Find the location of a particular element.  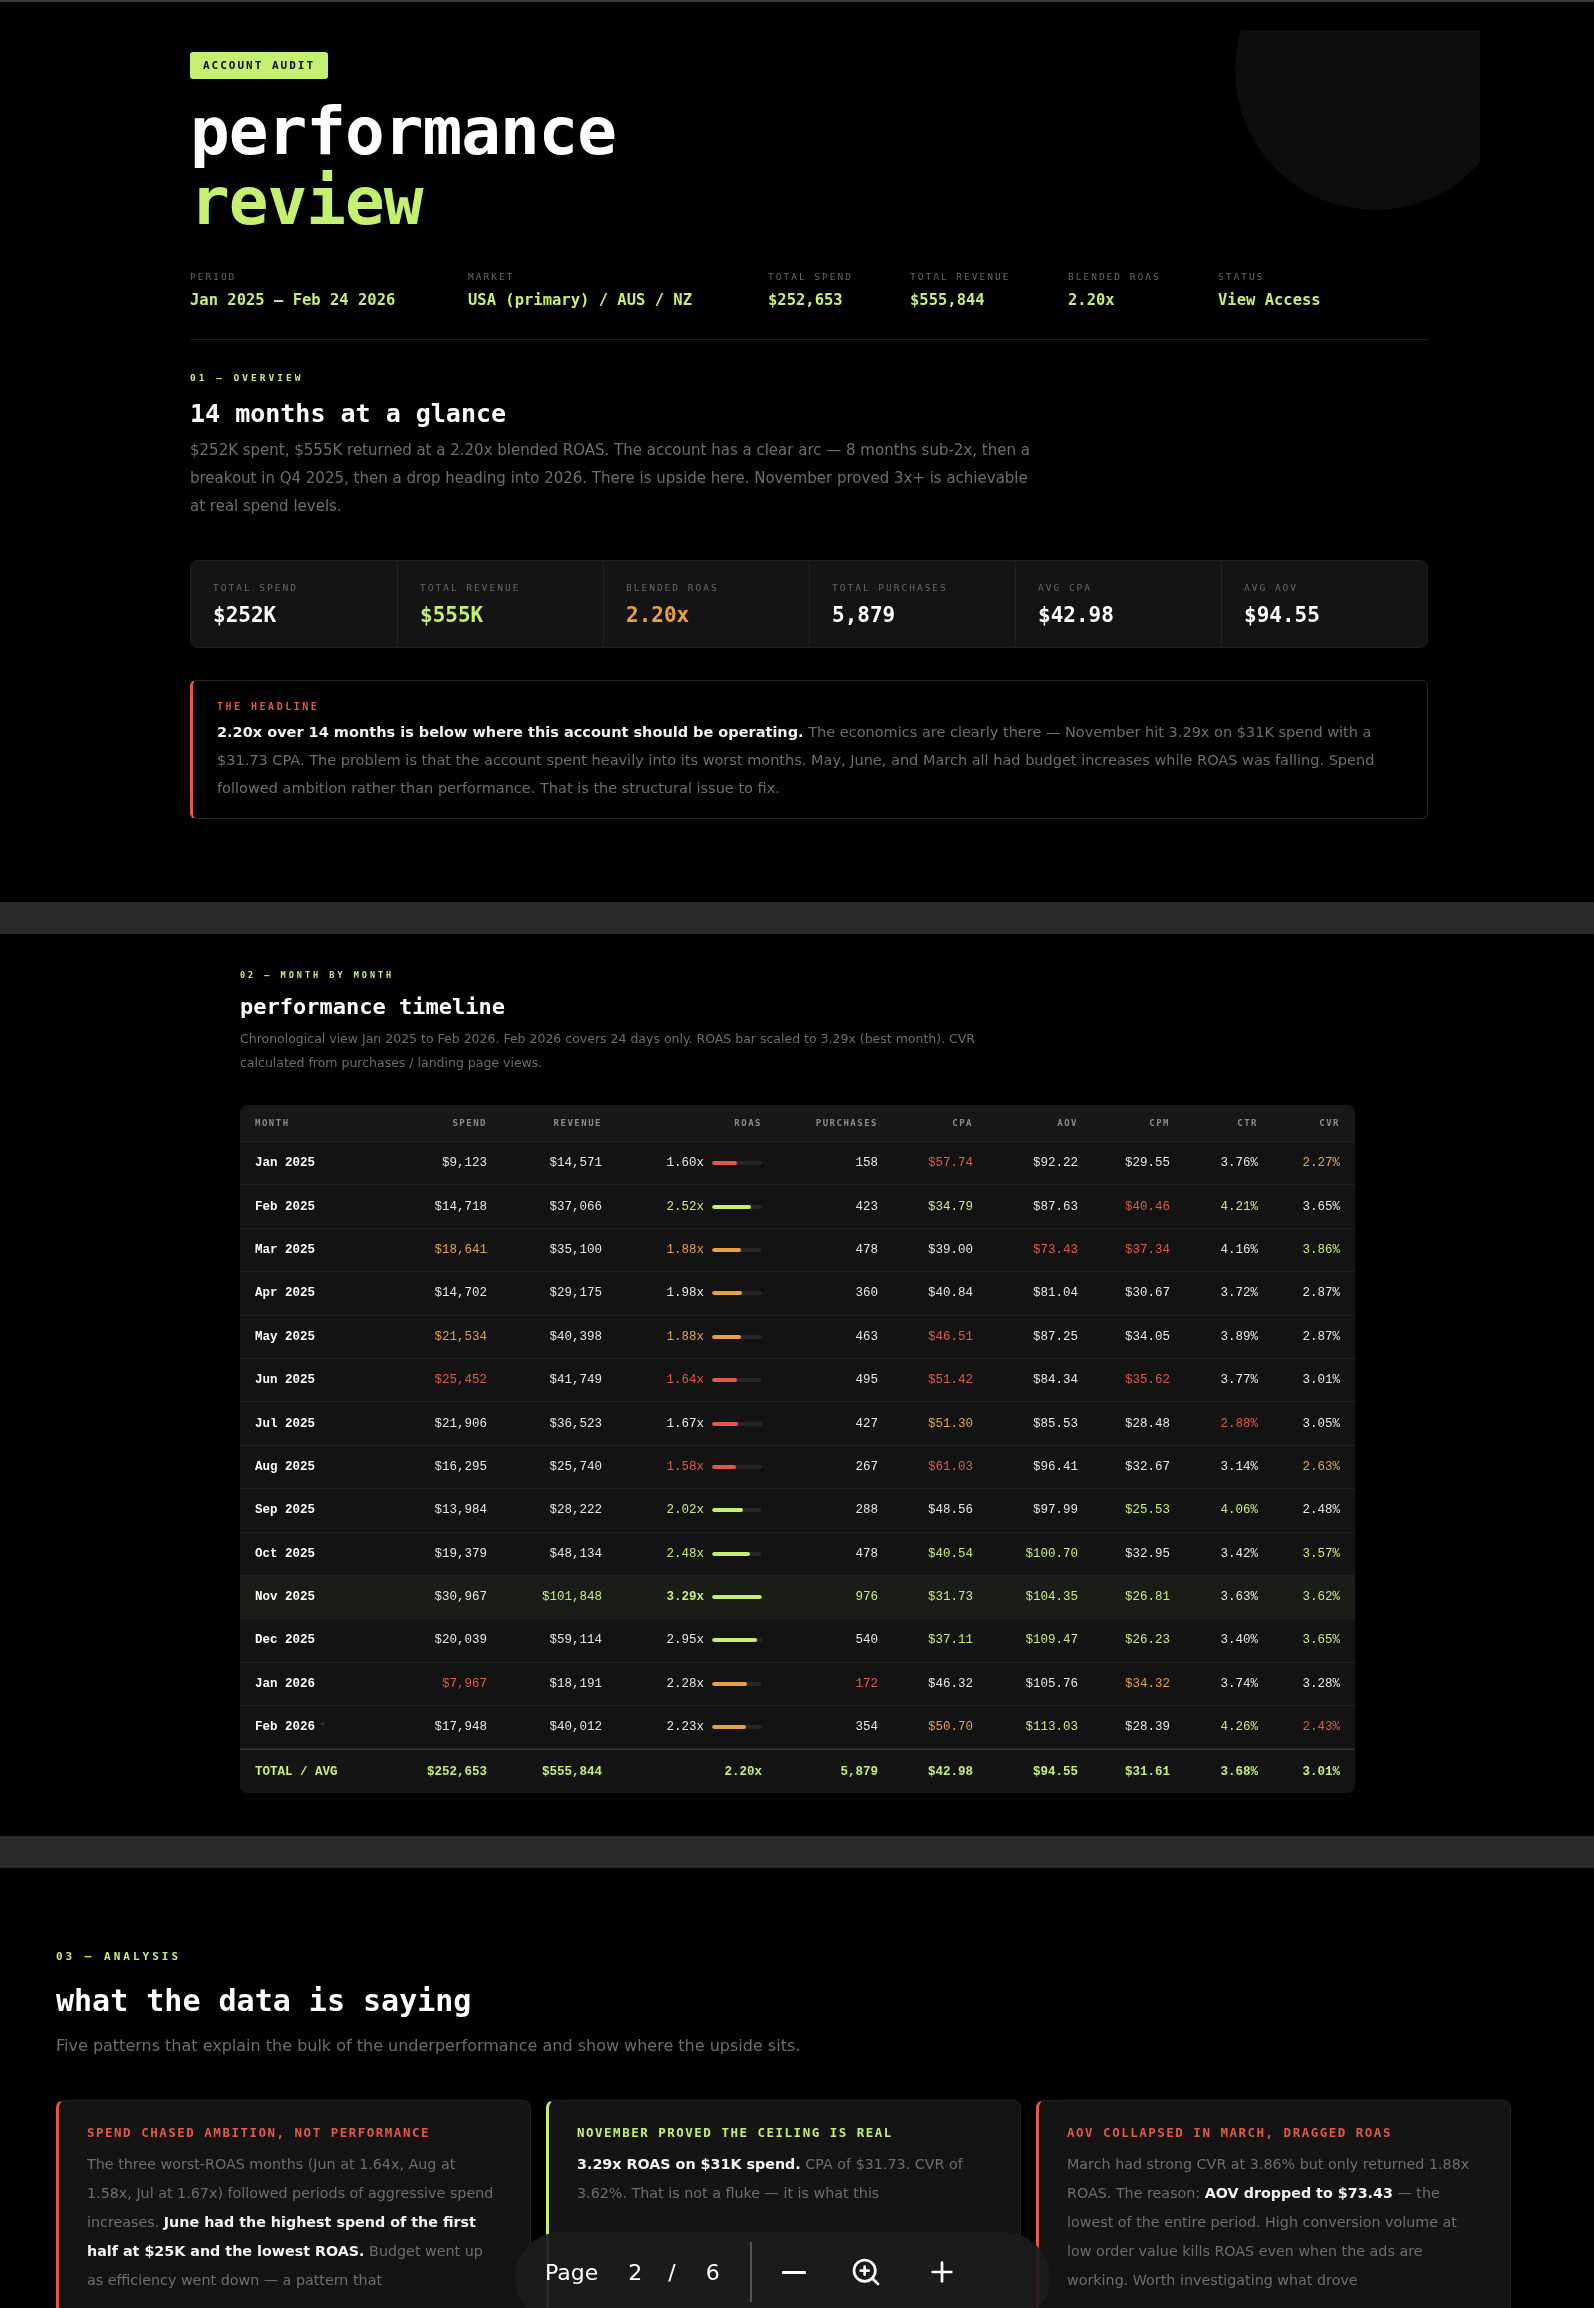

table-cell-text: $73.43 is located at coordinates (1055, 1249).